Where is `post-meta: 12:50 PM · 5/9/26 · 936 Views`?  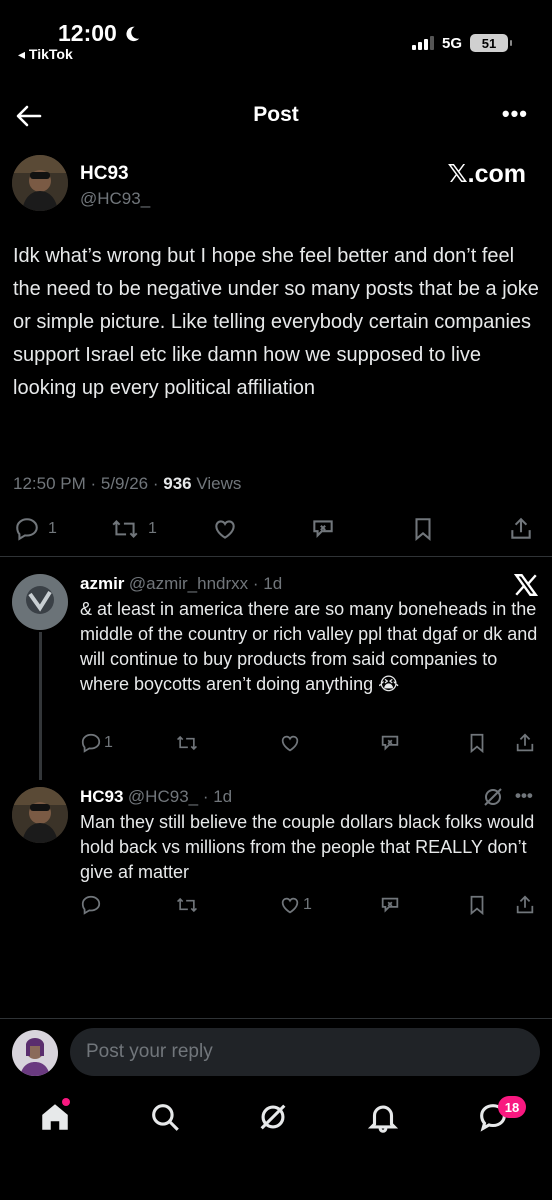
post-meta: 12:50 PM · 5/9/26 · 936 Views is located at coordinates (127, 484).